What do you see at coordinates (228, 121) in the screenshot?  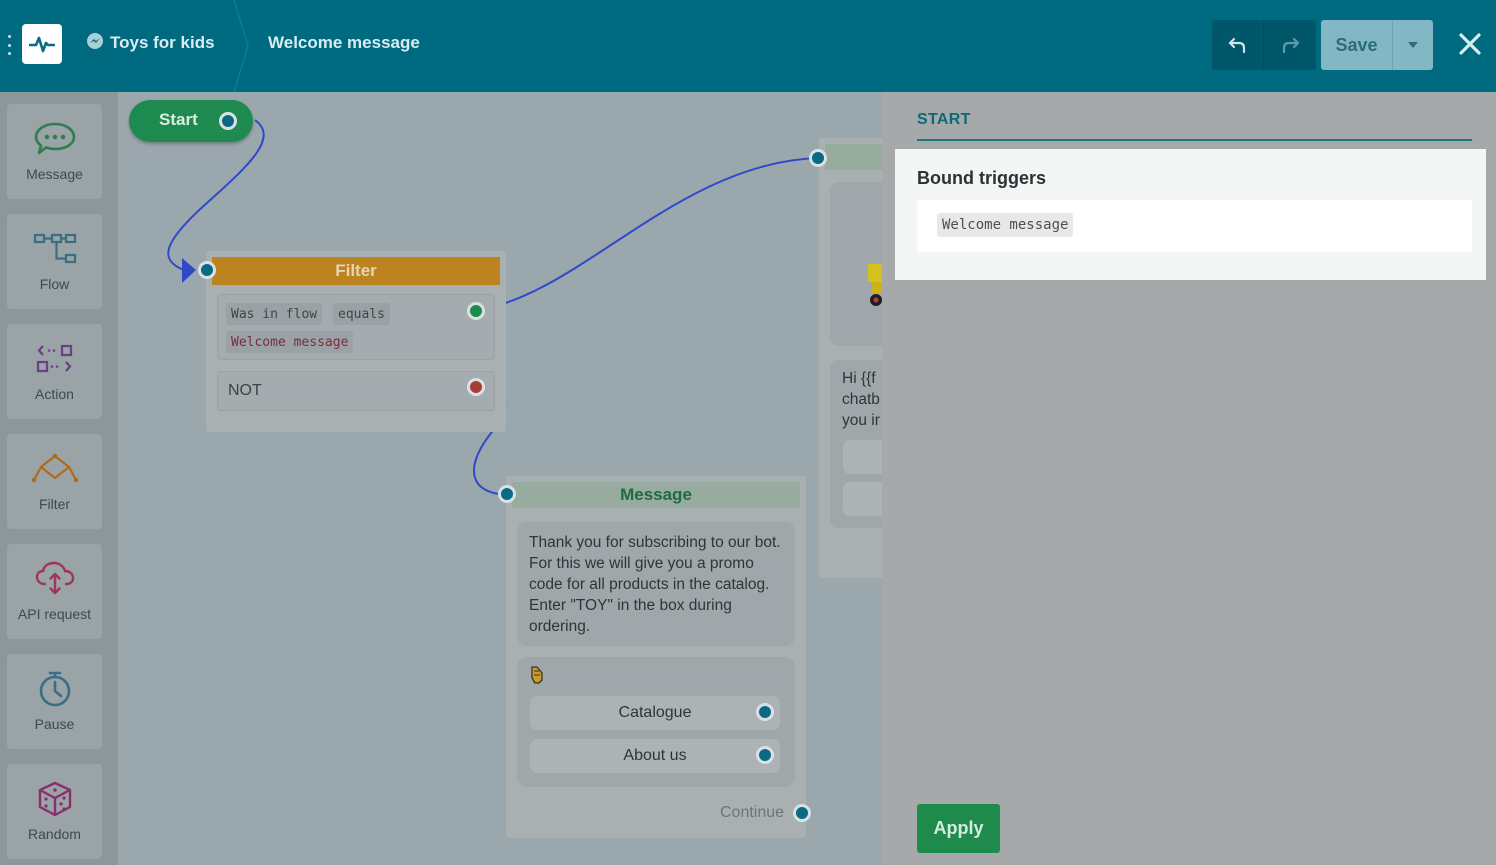 I see `start-output-port` at bounding box center [228, 121].